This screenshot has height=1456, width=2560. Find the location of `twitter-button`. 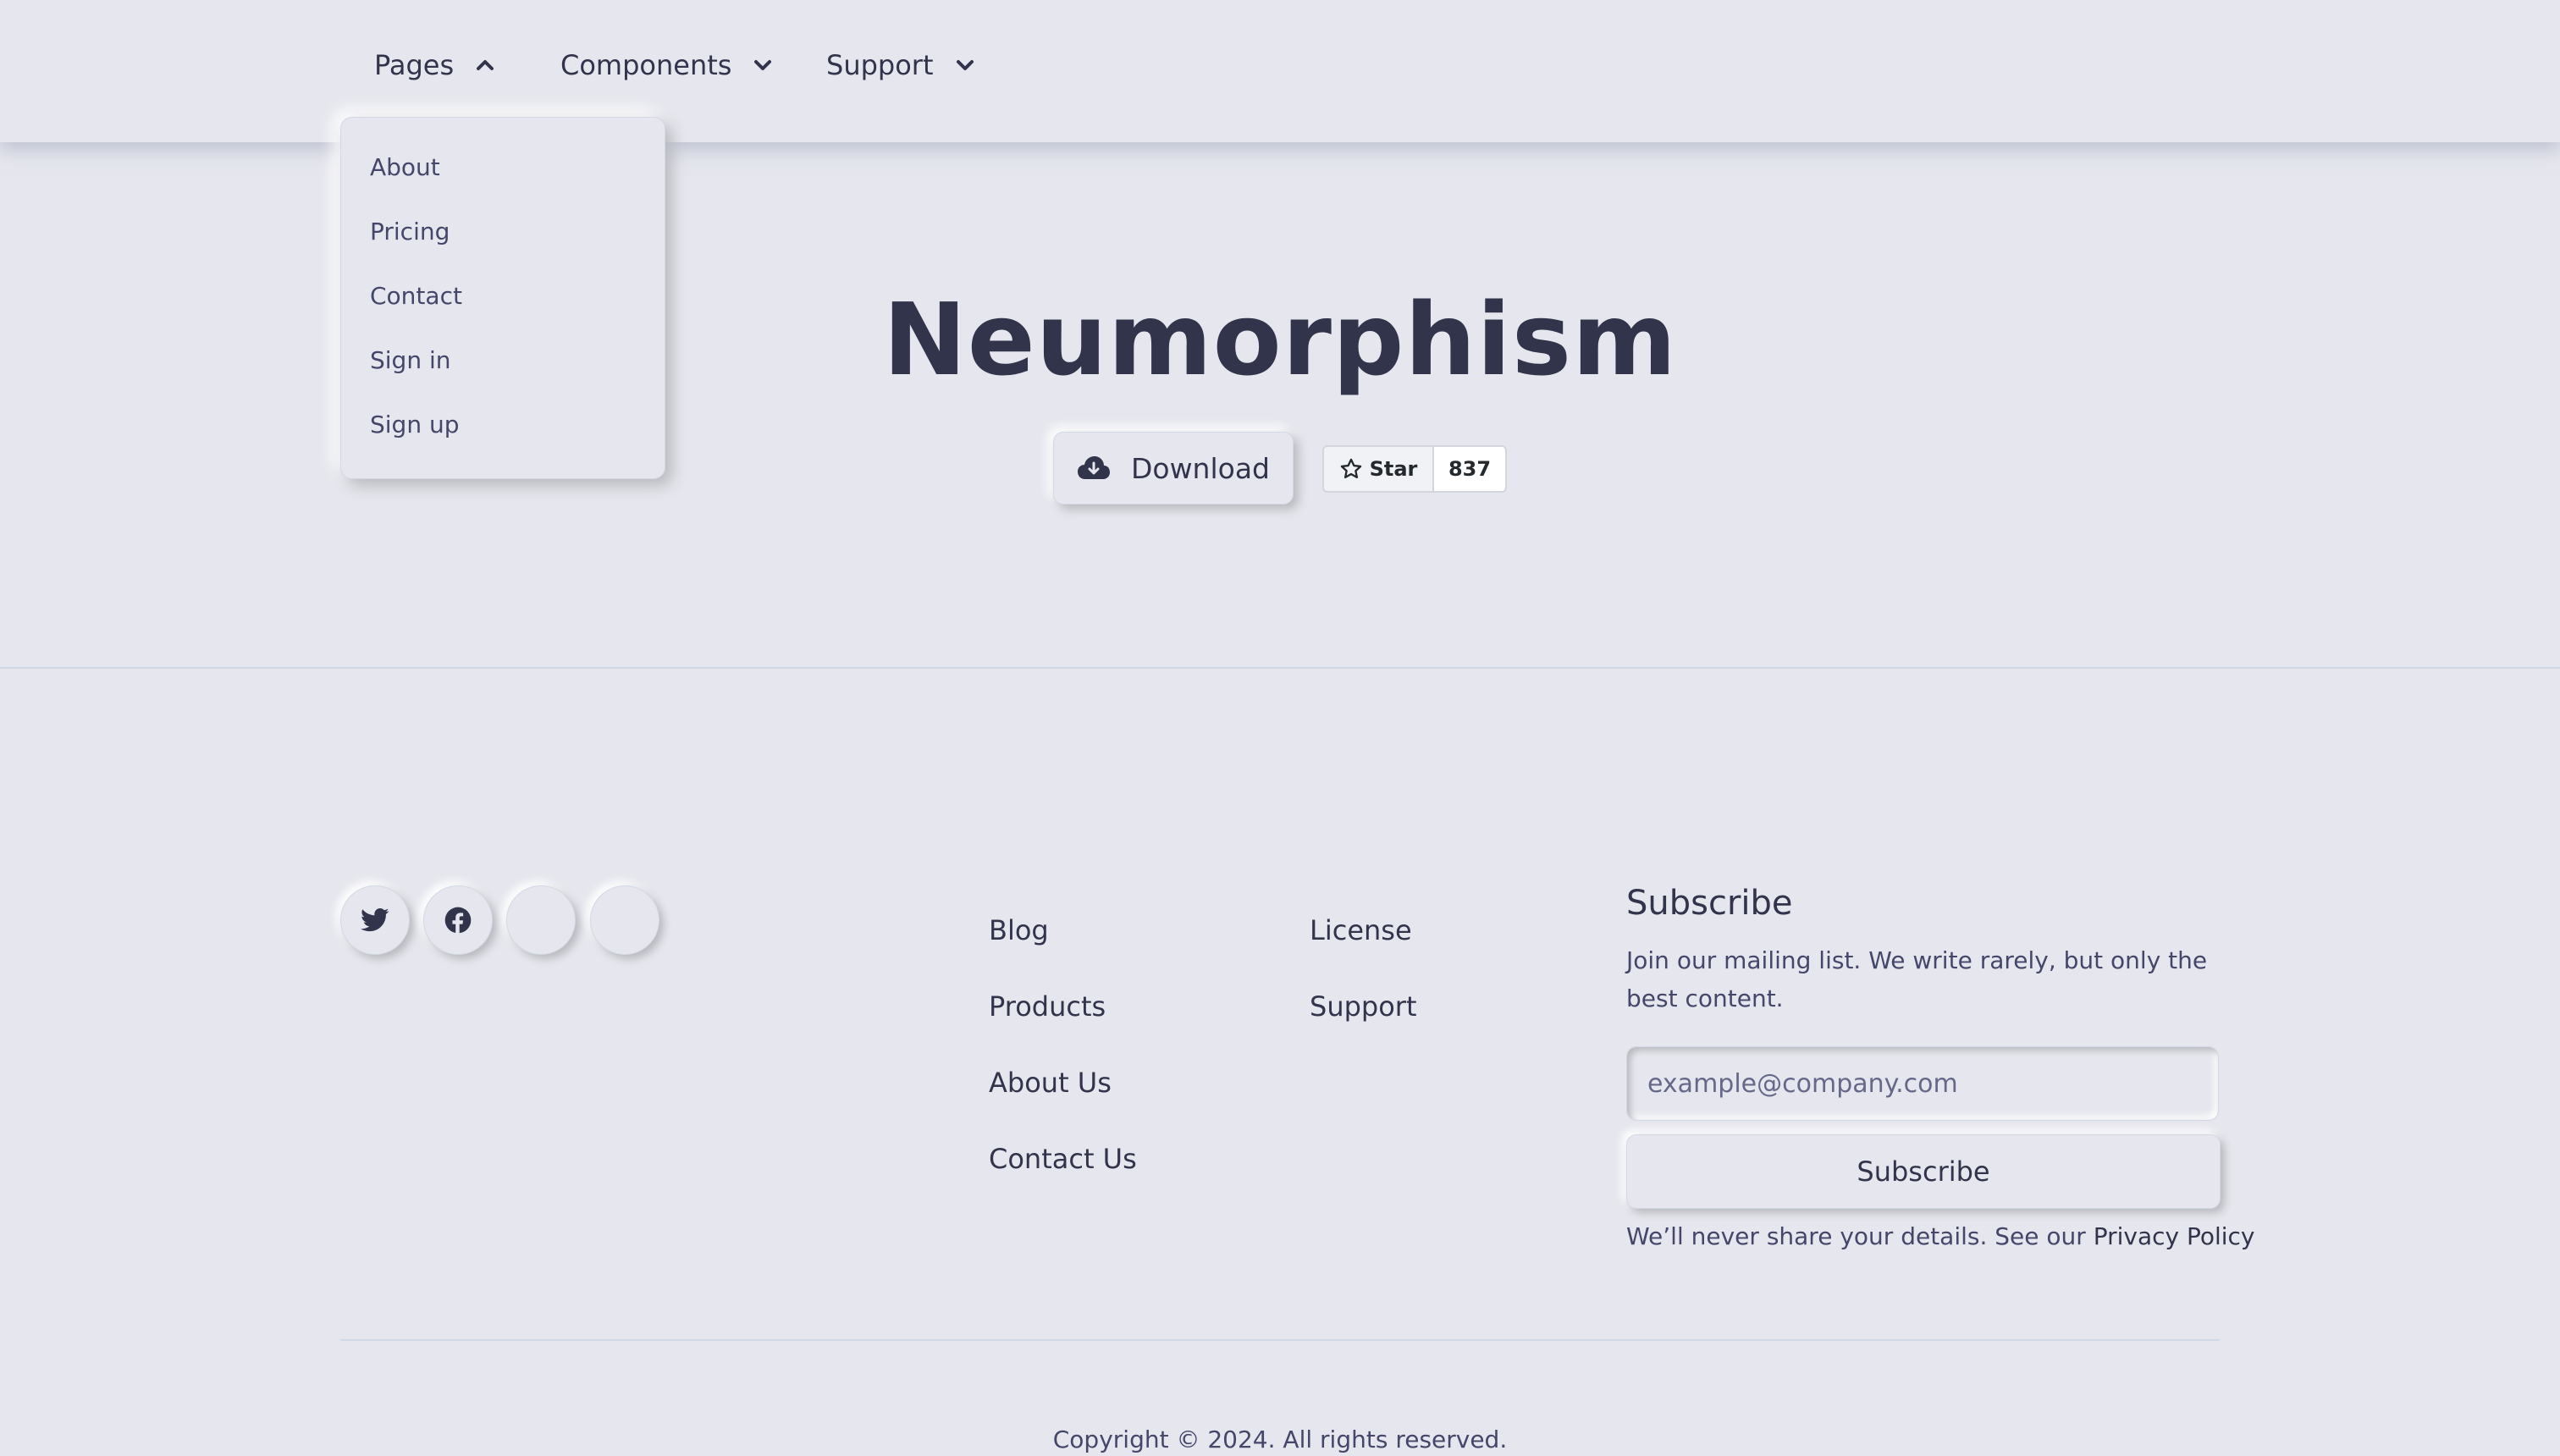

twitter-button is located at coordinates (375, 920).